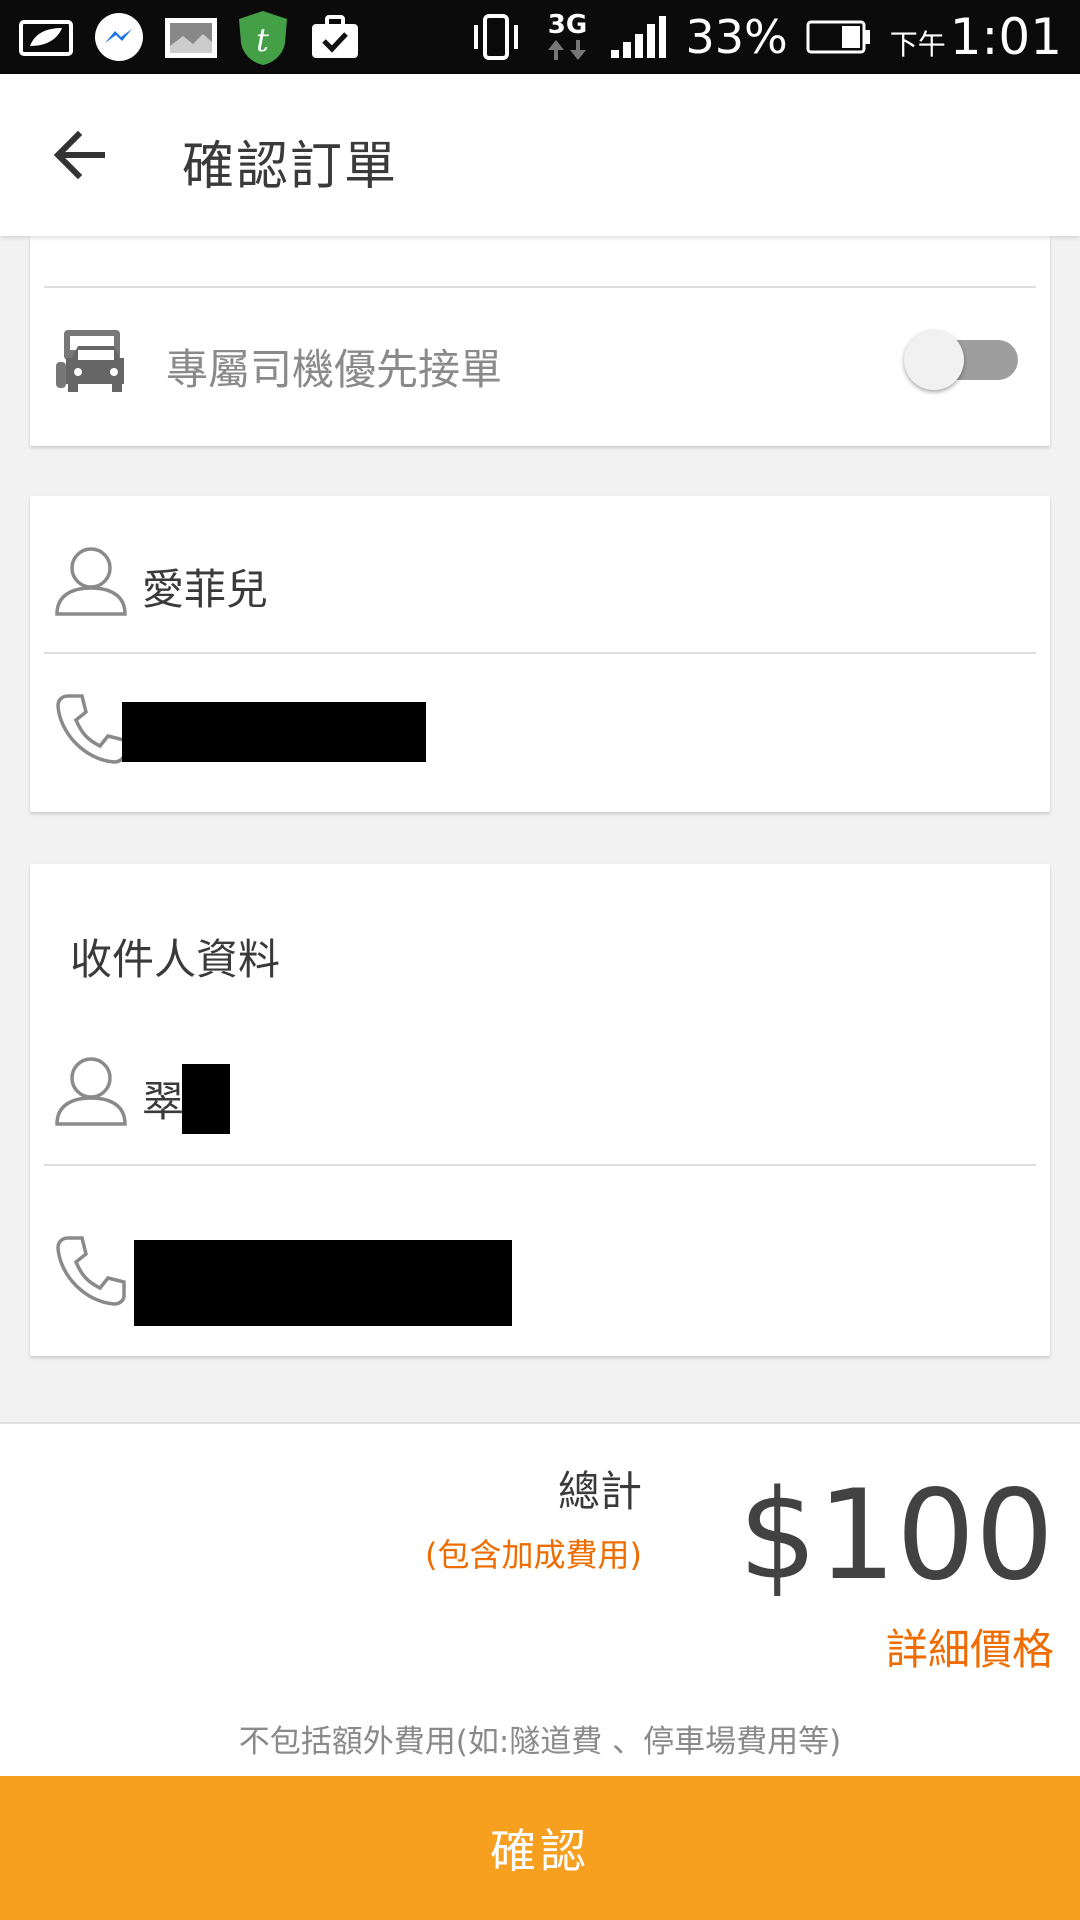 The width and height of the screenshot is (1080, 1920). I want to click on price-detail-link: 詳細價格, so click(970, 1646).